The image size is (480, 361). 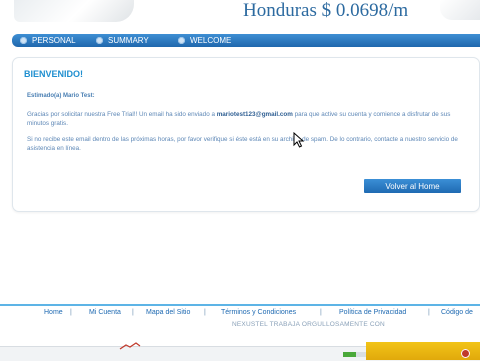 I want to click on footer-note: NEXUSTEL TRABAJA ORGULLOSAMENTE CON, so click(x=308, y=324).